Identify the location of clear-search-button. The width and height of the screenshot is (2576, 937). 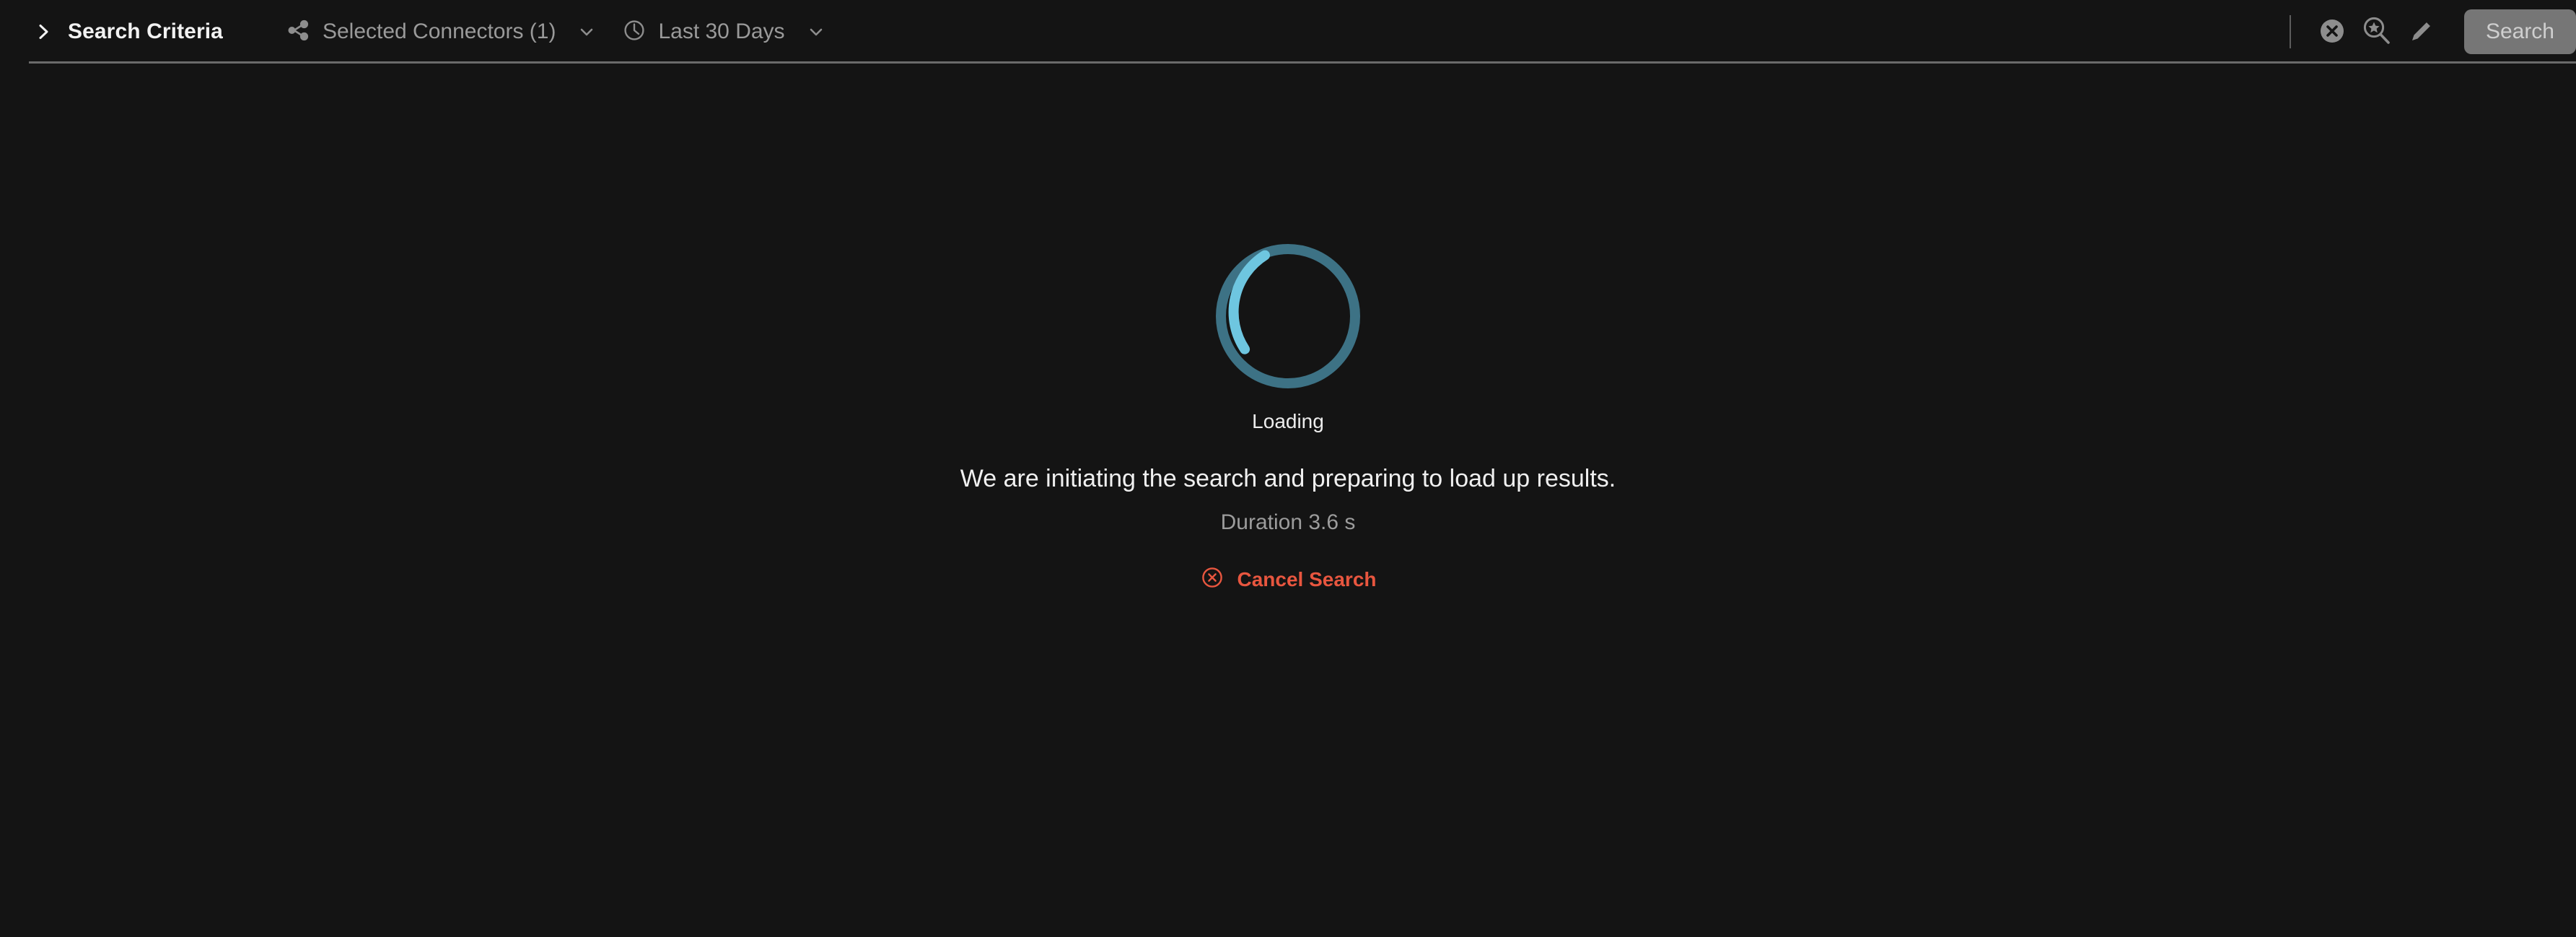
(2332, 31).